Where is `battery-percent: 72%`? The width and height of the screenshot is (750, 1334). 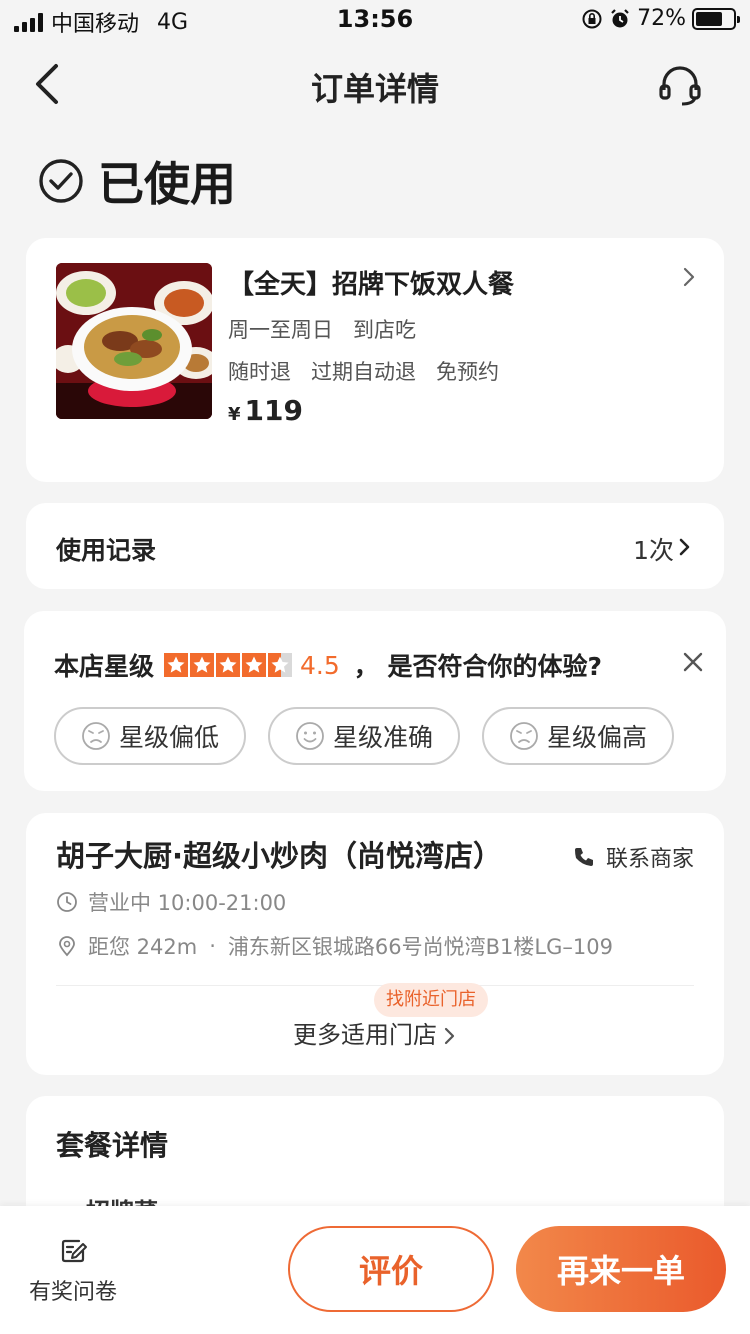
battery-percent: 72% is located at coordinates (661, 18).